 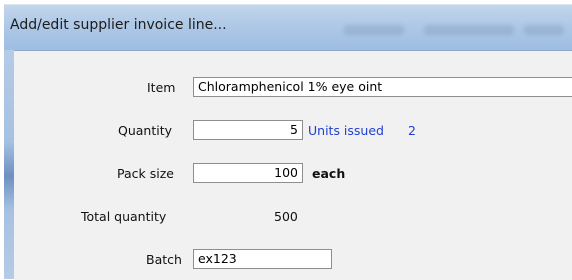 I want to click on total-quantity-label: Total quantity, so click(x=124, y=216).